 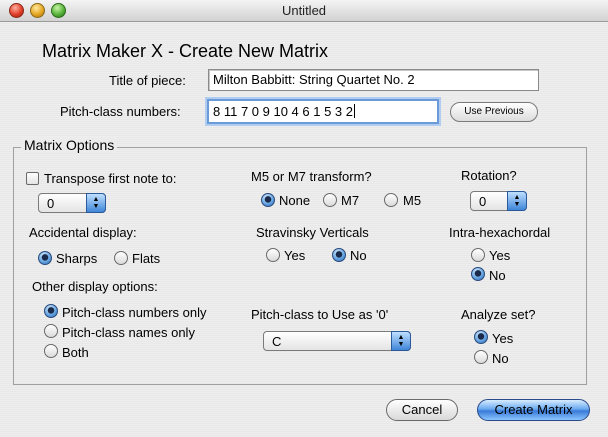 I want to click on pc-zero-label: Pitch-class to Use as '0', so click(x=320, y=314).